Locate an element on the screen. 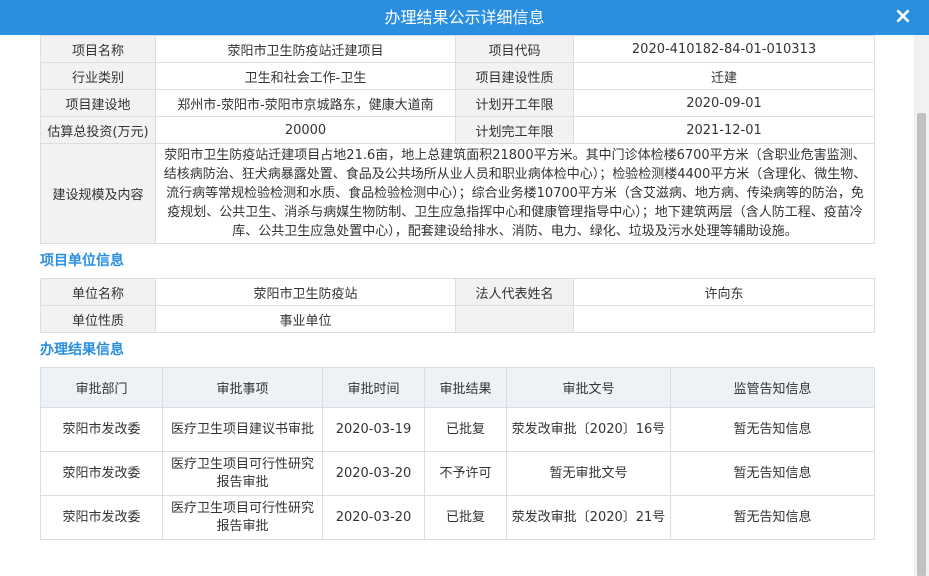 Image resolution: width=929 pixels, height=576 pixels. unit-info-table: 单位名称 荥阳市卫生防疫站 法人代表姓名 许向东 单位性质 事业单位 is located at coordinates (457, 305).